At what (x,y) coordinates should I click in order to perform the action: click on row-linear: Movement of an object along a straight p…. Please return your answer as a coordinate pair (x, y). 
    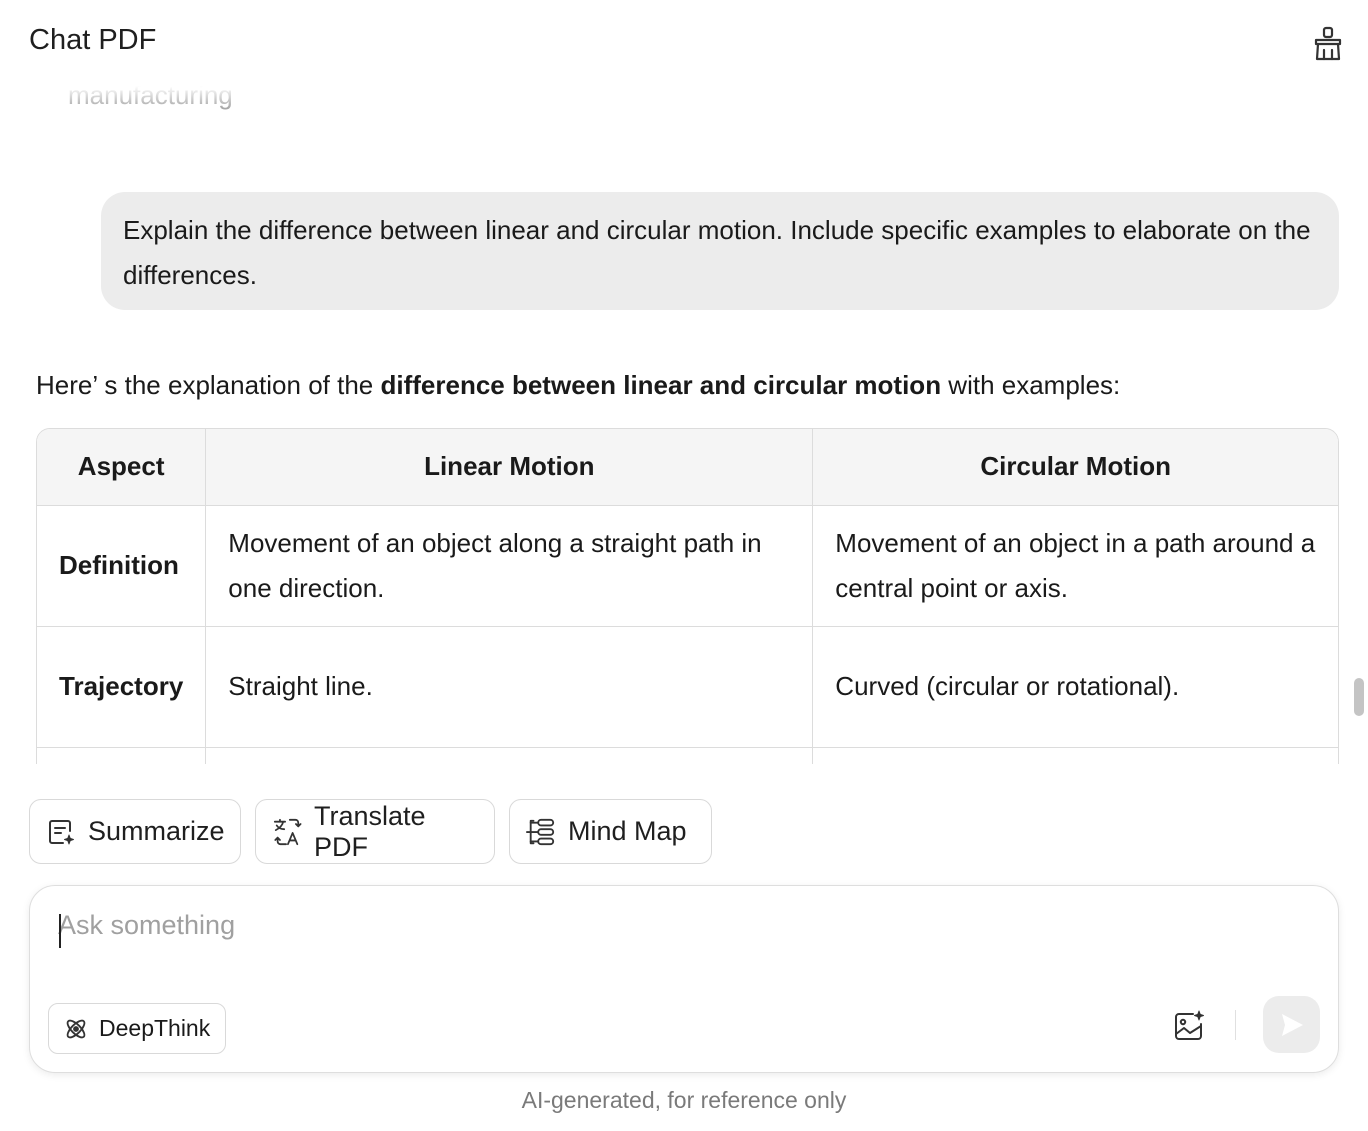
    Looking at the image, I should click on (509, 566).